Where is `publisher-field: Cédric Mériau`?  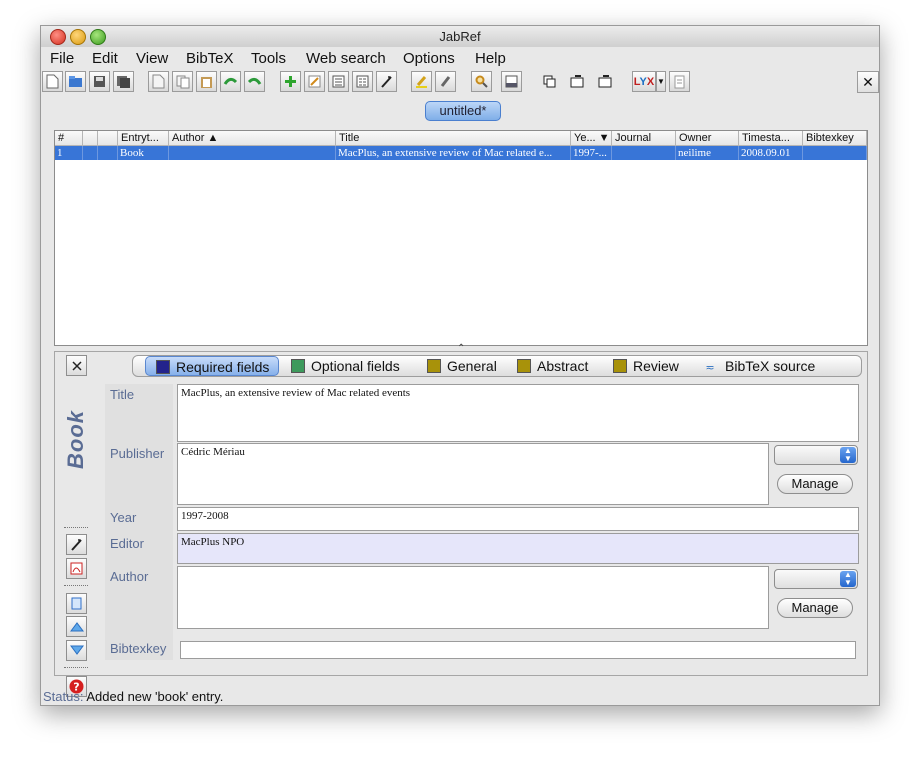
publisher-field: Cédric Mériau is located at coordinates (473, 474).